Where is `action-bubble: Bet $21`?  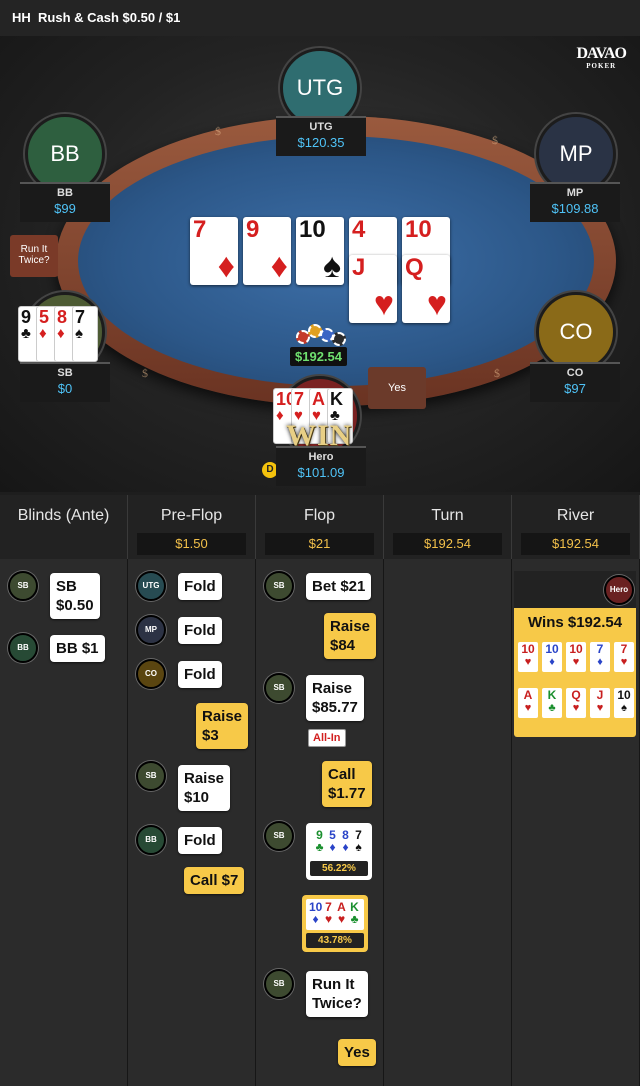
action-bubble: Bet $21 is located at coordinates (339, 586).